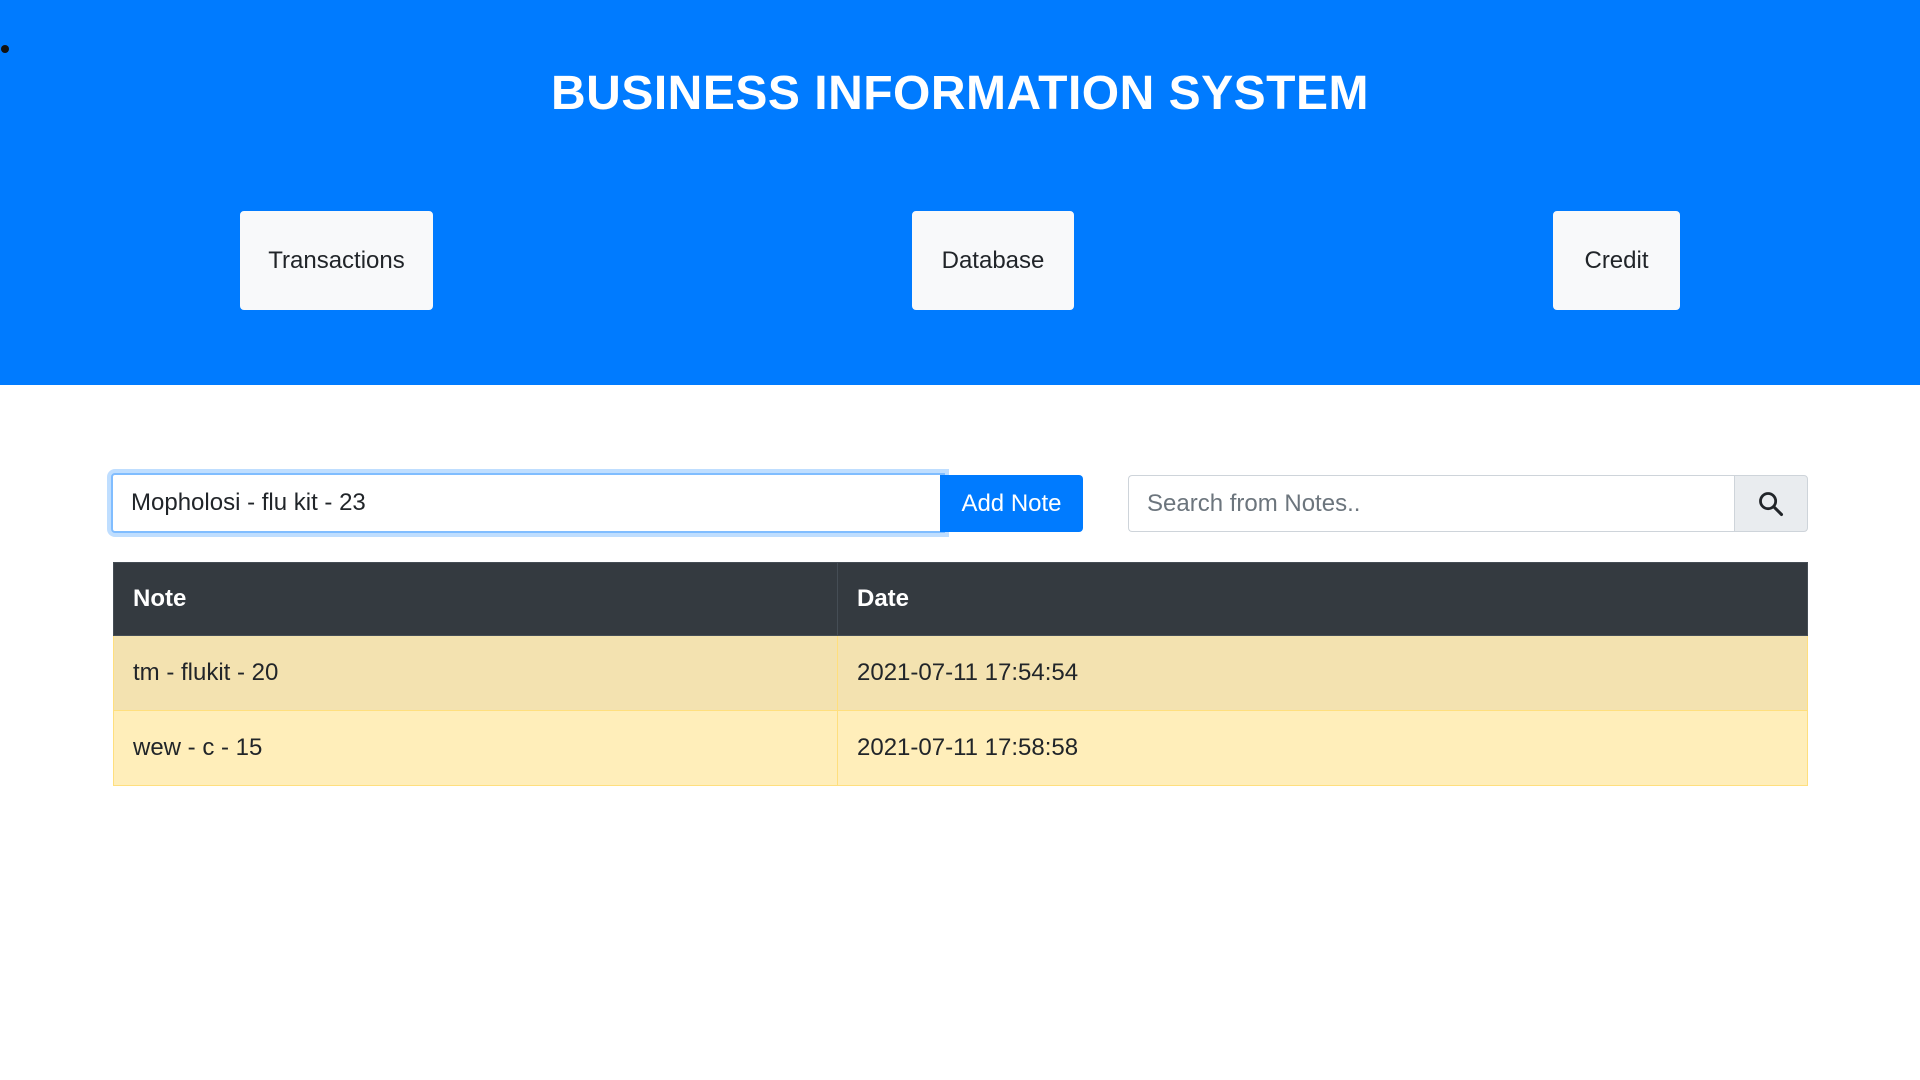 The image size is (1920, 1080). I want to click on page-title: BUSINESS INFORMATION SYSTEM, so click(960, 93).